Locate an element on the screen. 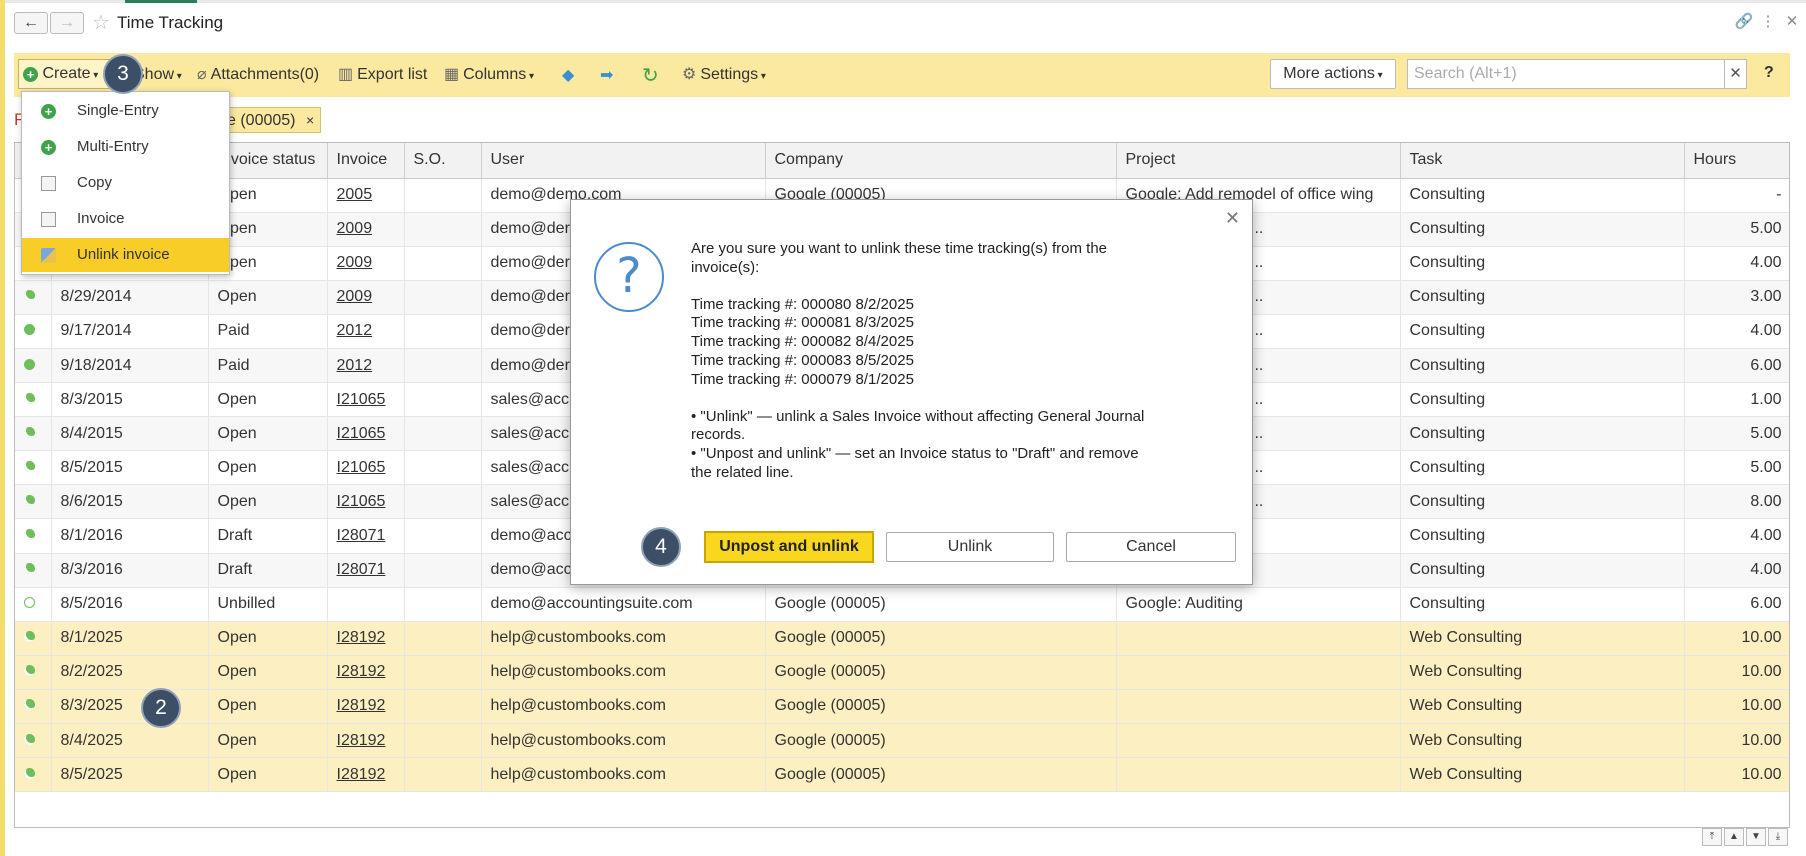 The width and height of the screenshot is (1806, 856). export-list-button: ▥ Export list is located at coordinates (382, 75).